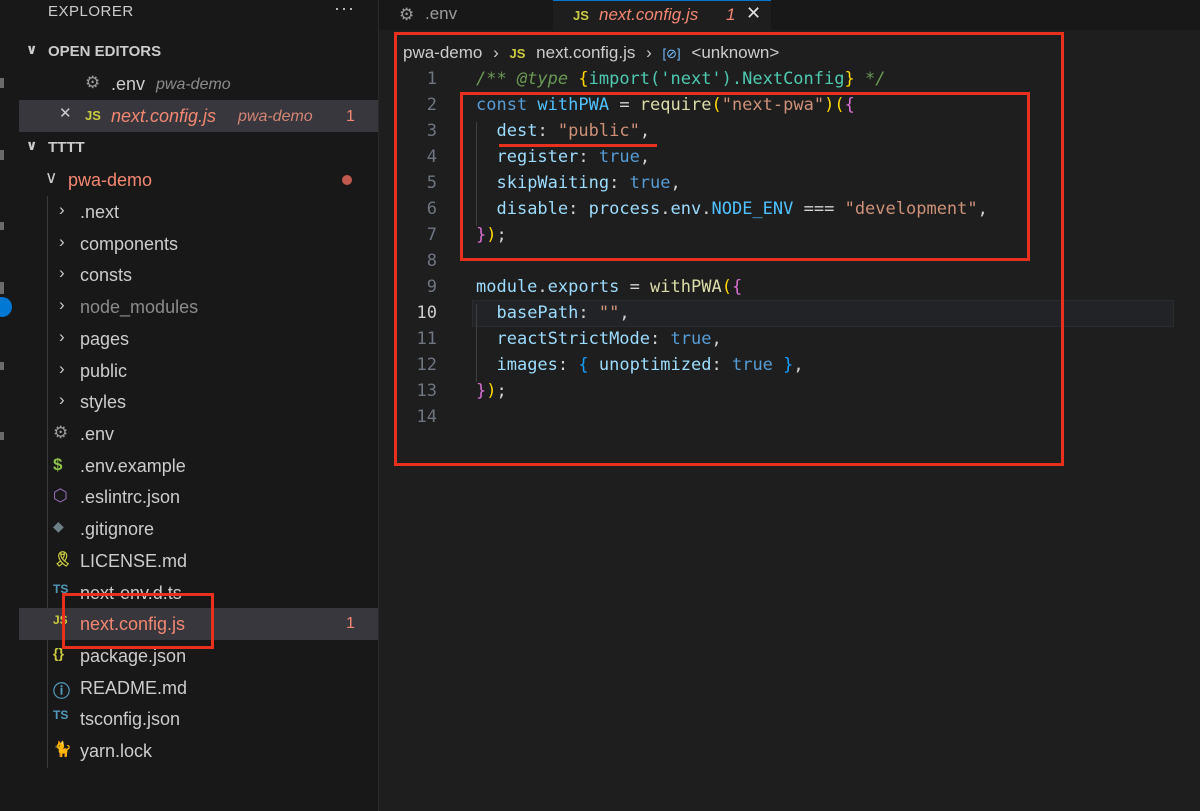 This screenshot has height=811, width=1200. I want to click on file-item: ◆ .gitignore, so click(198, 529).